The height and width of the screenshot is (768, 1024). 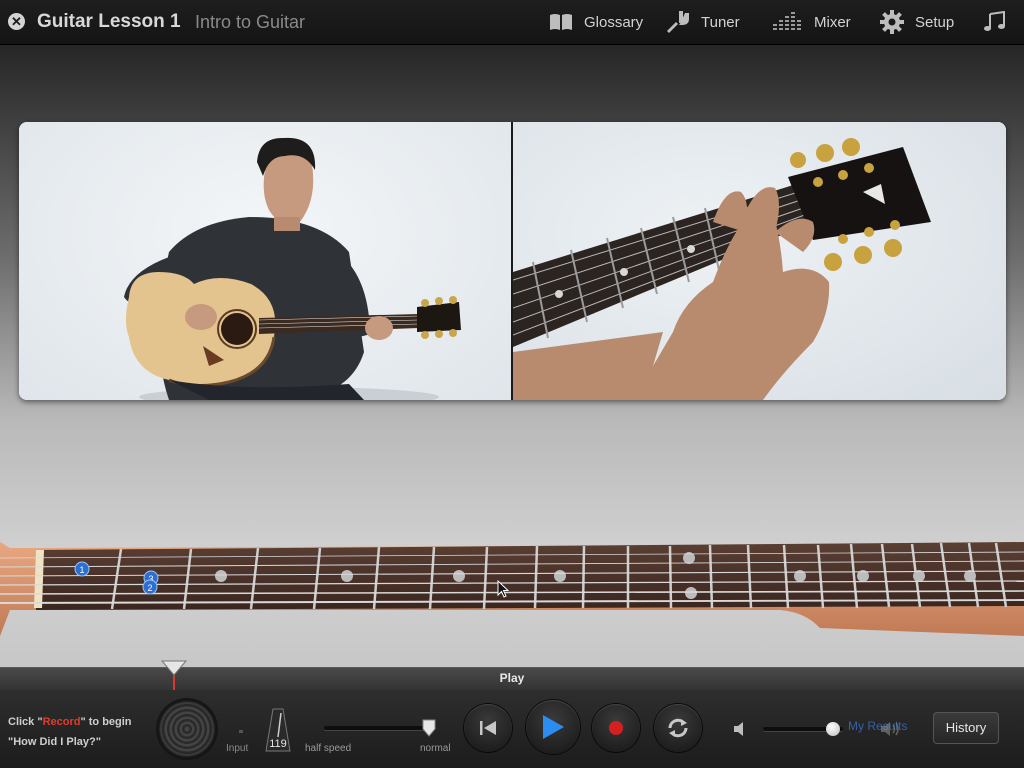 What do you see at coordinates (328, 748) in the screenshot?
I see `speed-min-label: half speed` at bounding box center [328, 748].